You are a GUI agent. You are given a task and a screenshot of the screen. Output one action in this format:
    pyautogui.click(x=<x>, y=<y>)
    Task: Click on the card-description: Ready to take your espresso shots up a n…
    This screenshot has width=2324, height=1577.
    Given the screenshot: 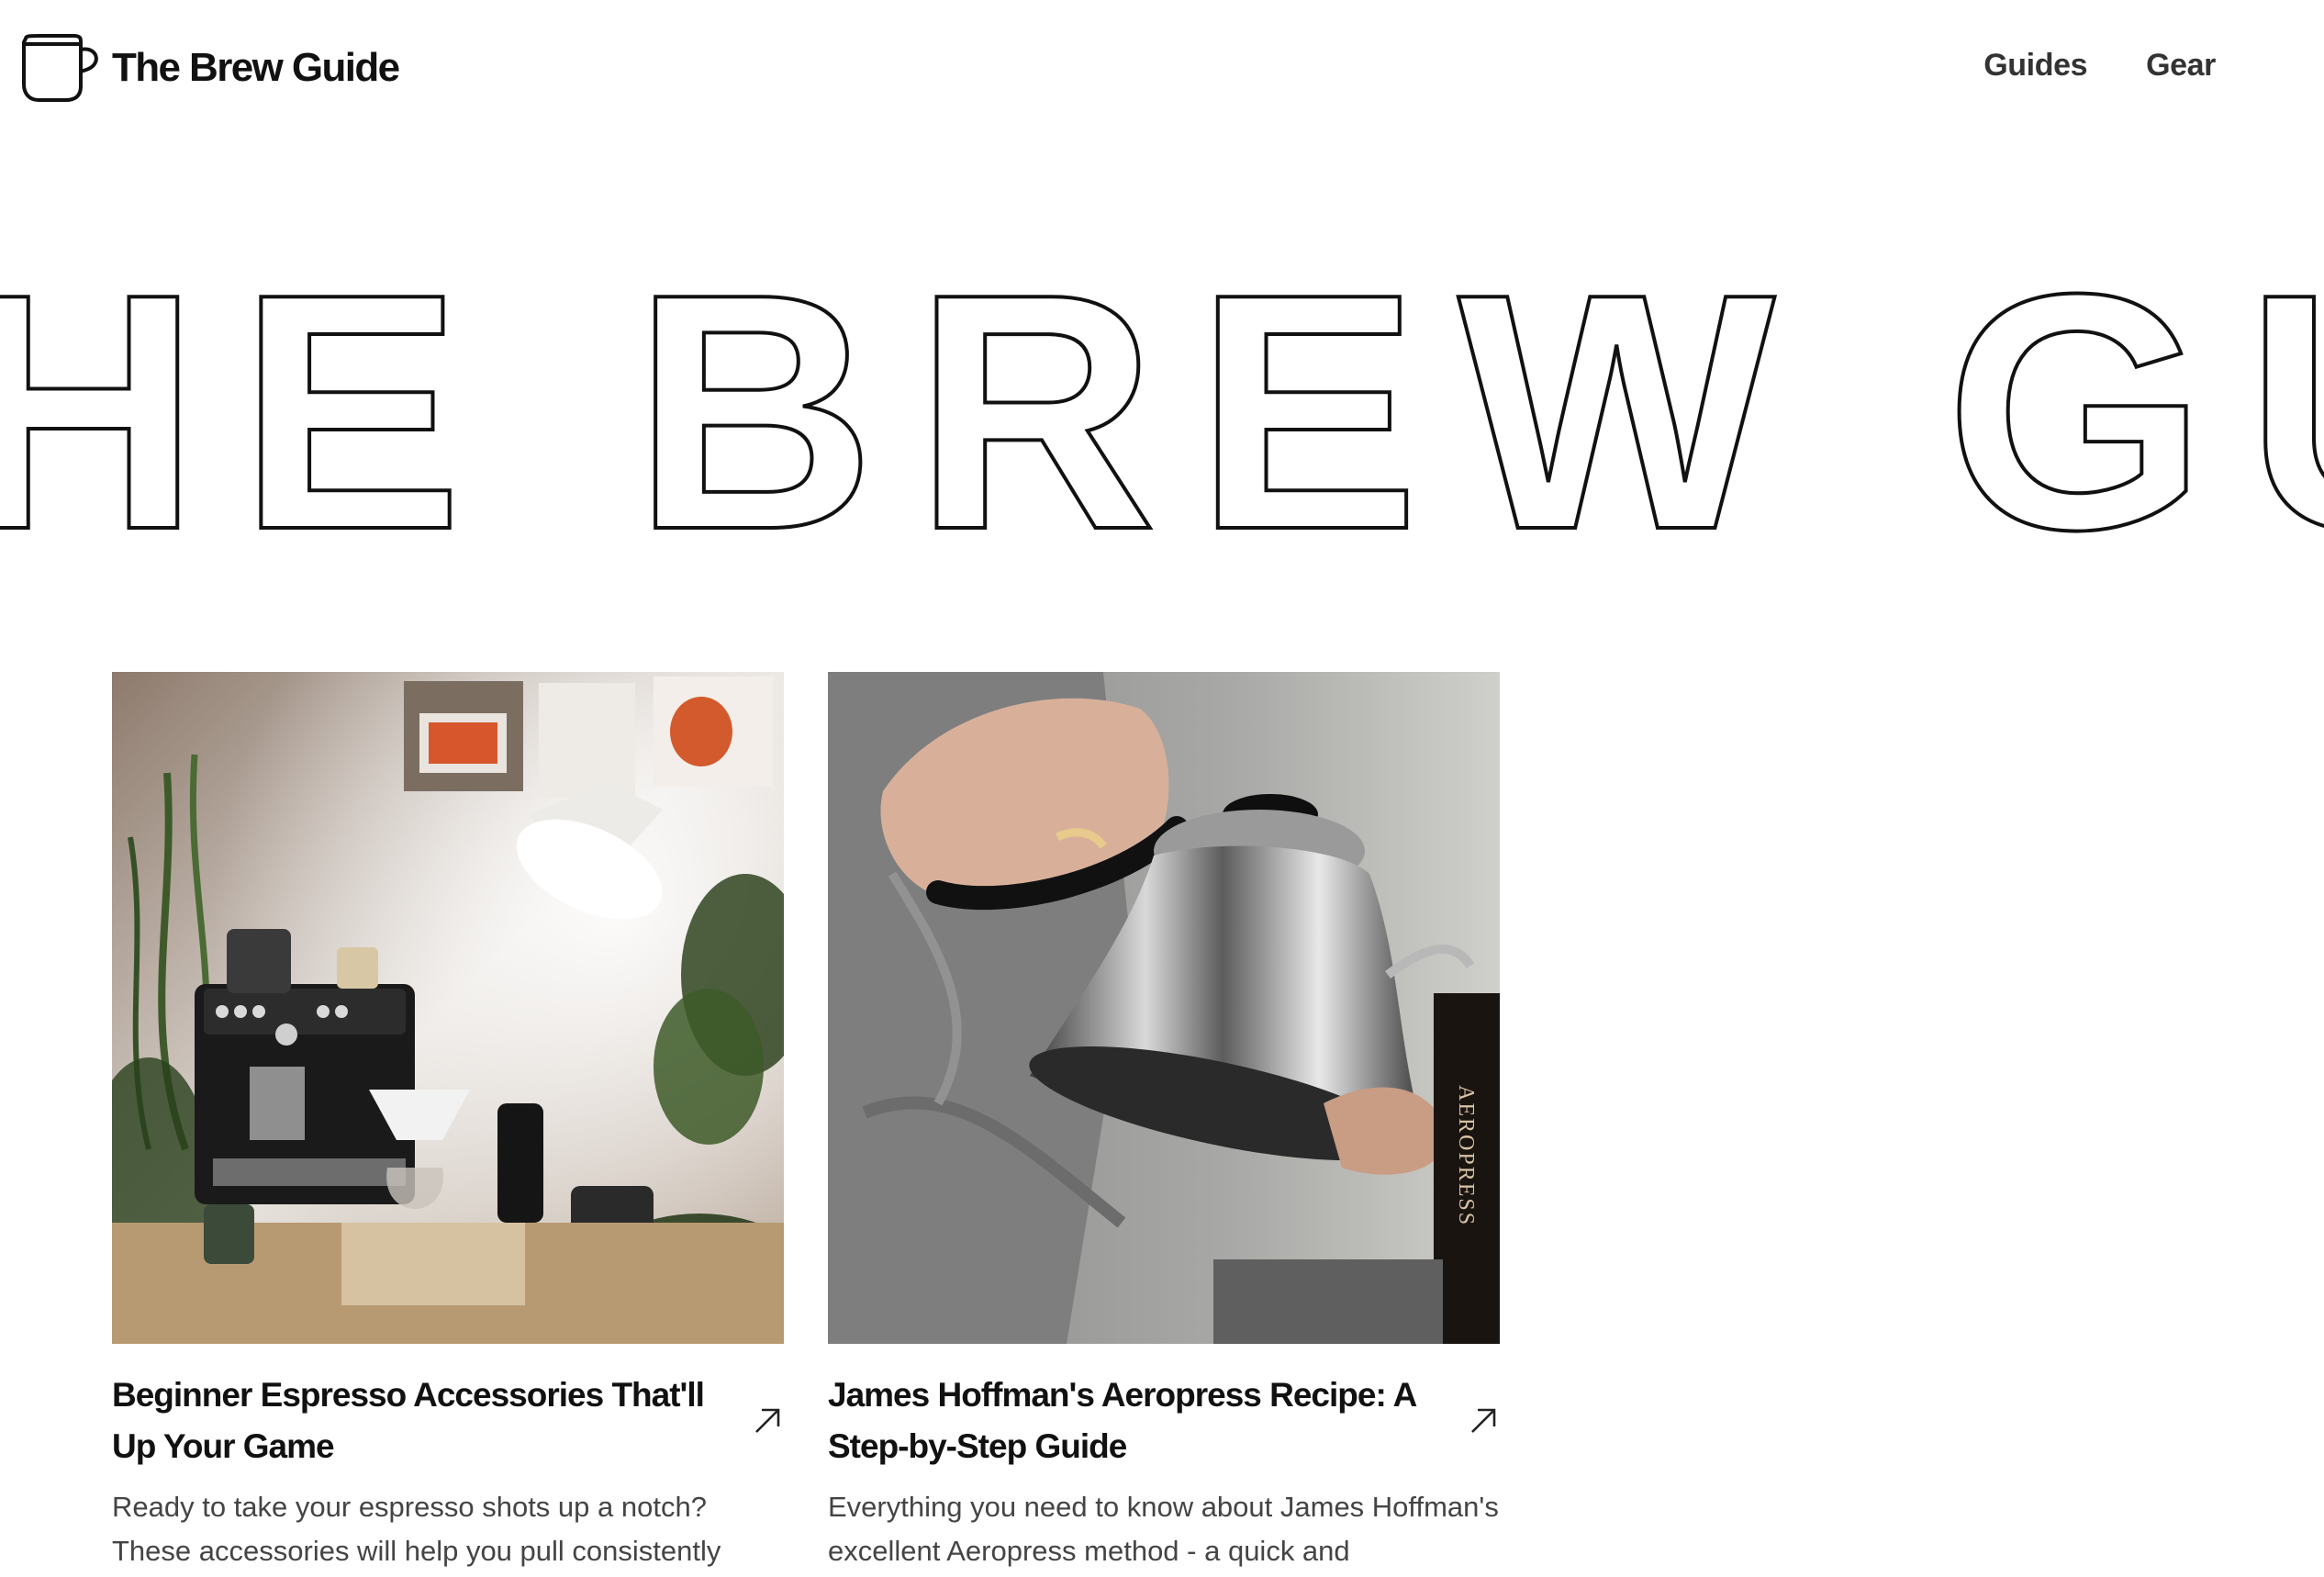 What is the action you would take?
    pyautogui.click(x=416, y=1529)
    